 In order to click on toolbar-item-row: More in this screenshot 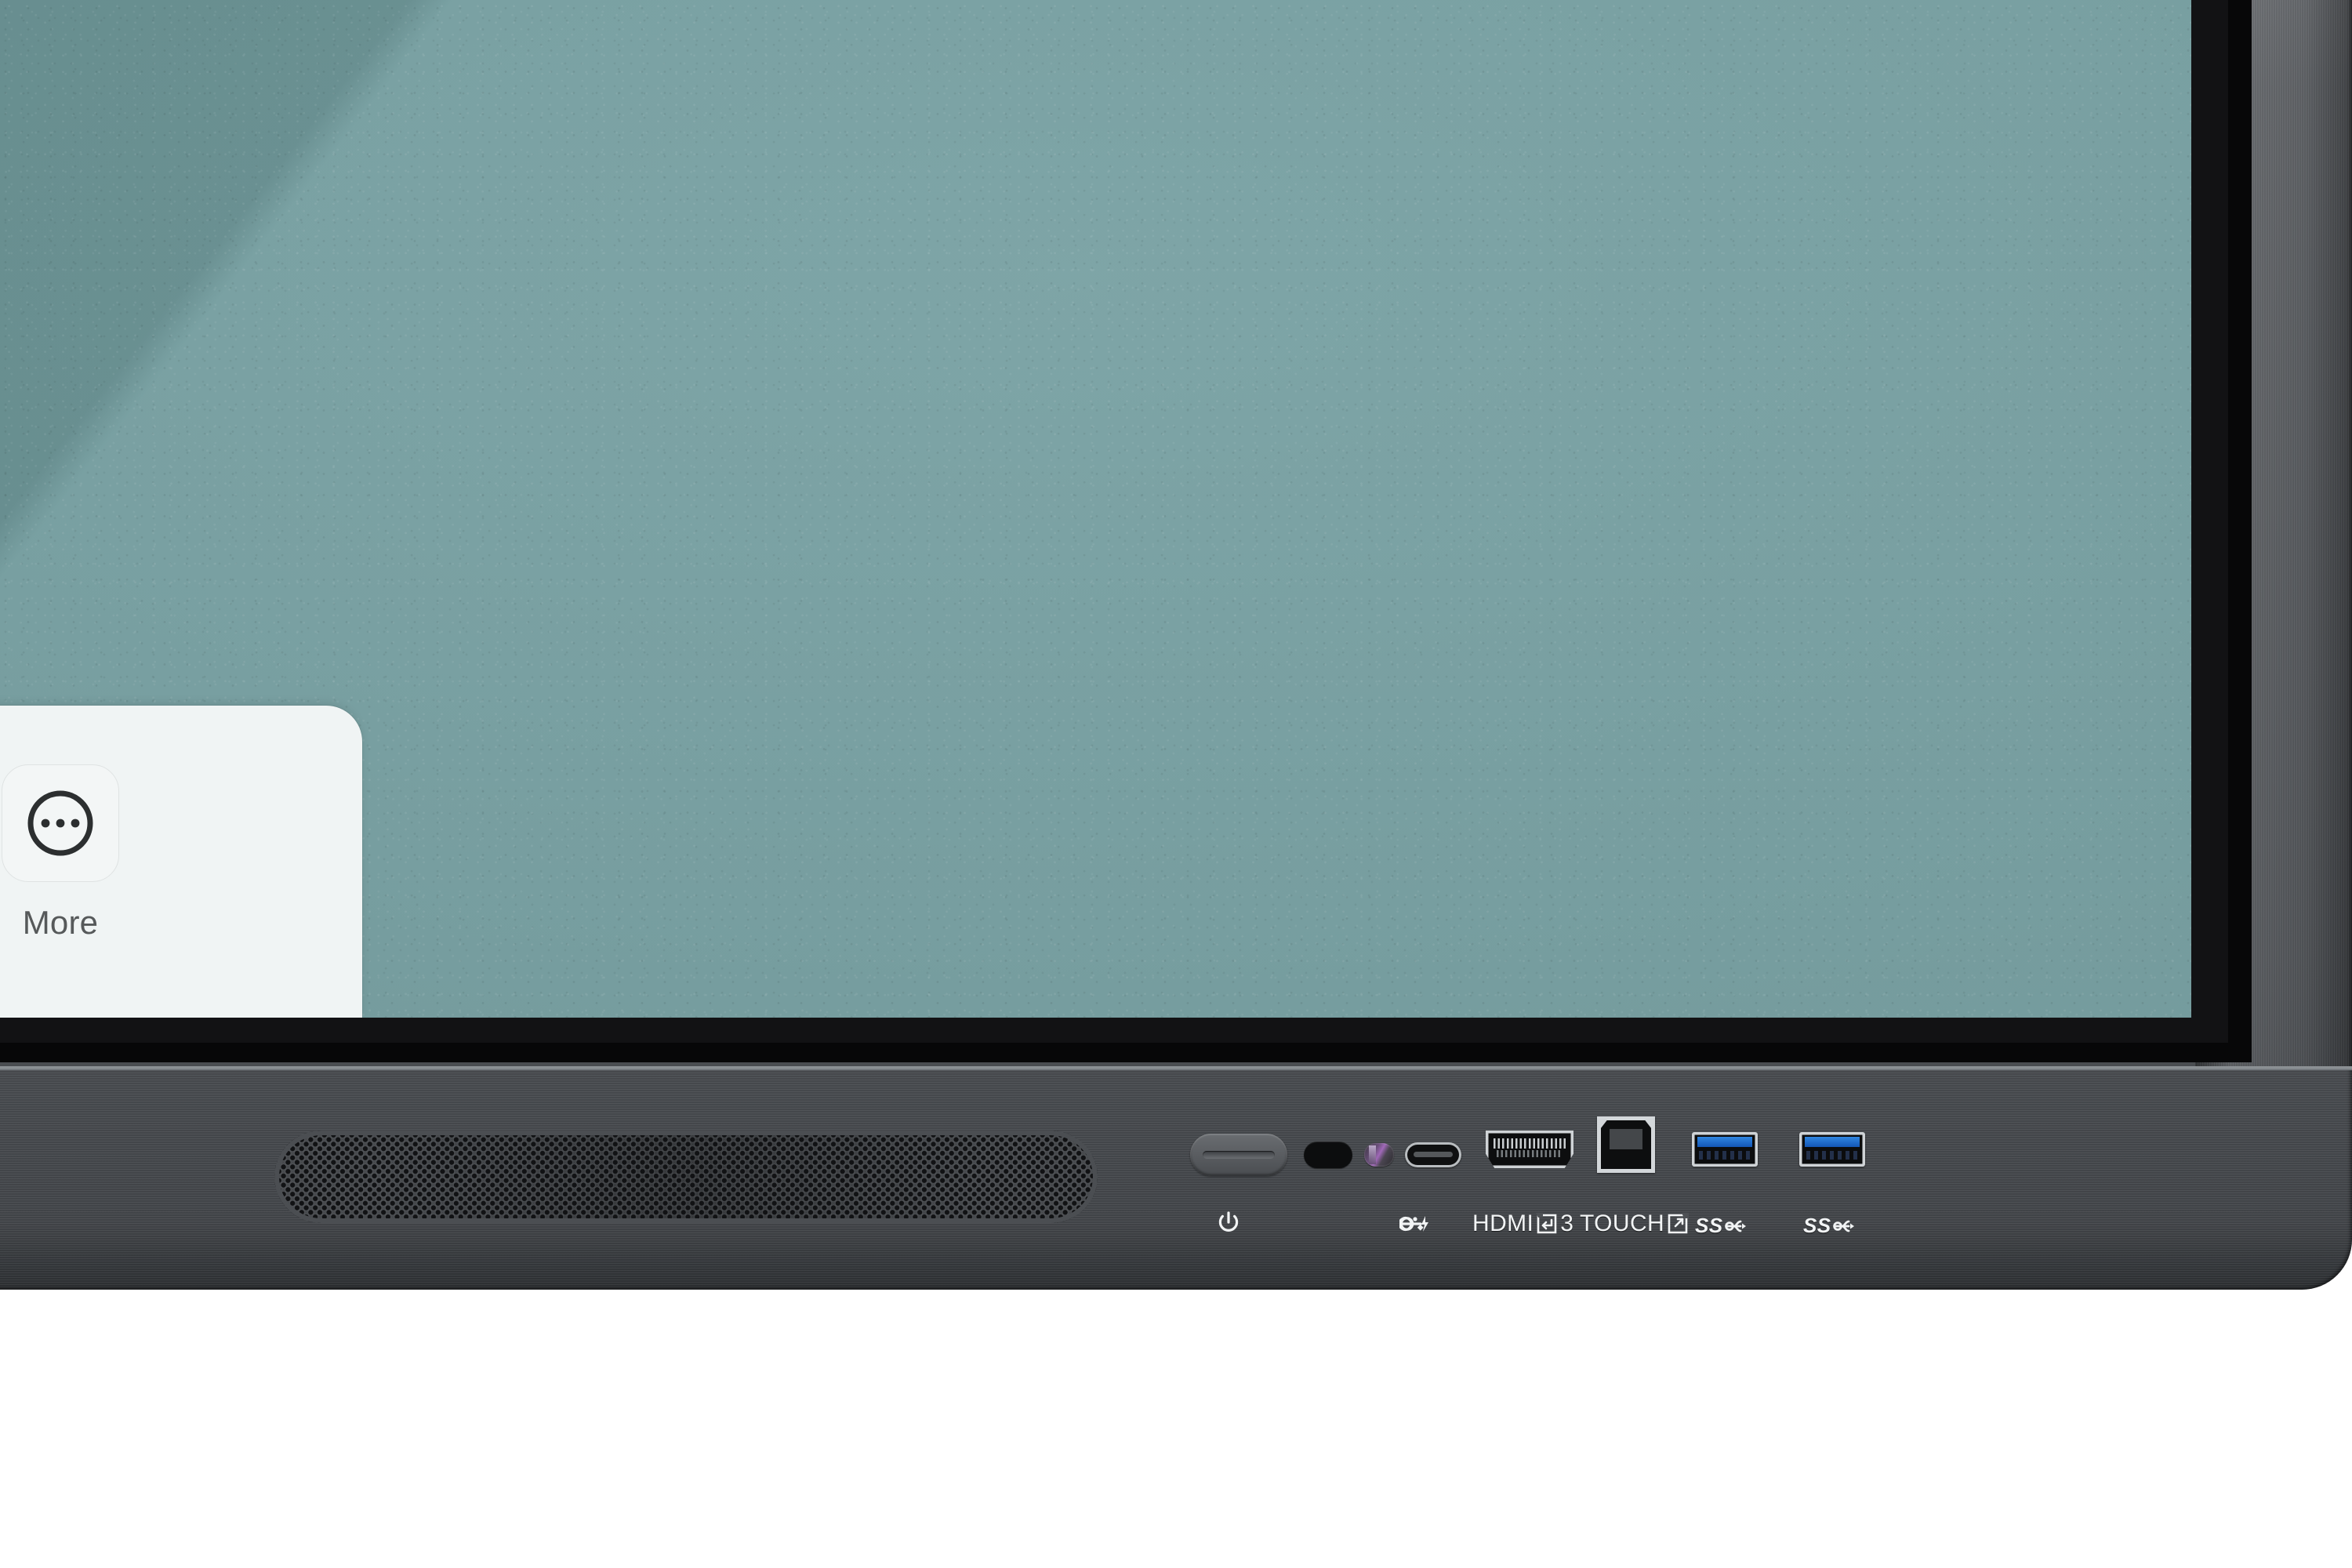, I will do `click(181, 862)`.